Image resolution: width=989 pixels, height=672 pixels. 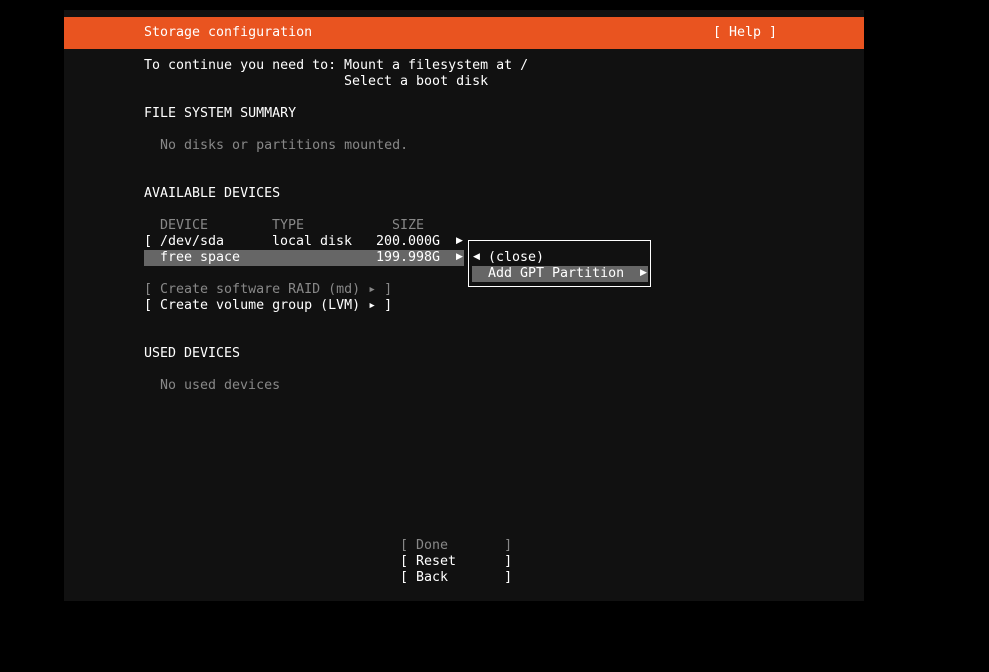 I want to click on left-triangle-icon: ◀, so click(x=476, y=257).